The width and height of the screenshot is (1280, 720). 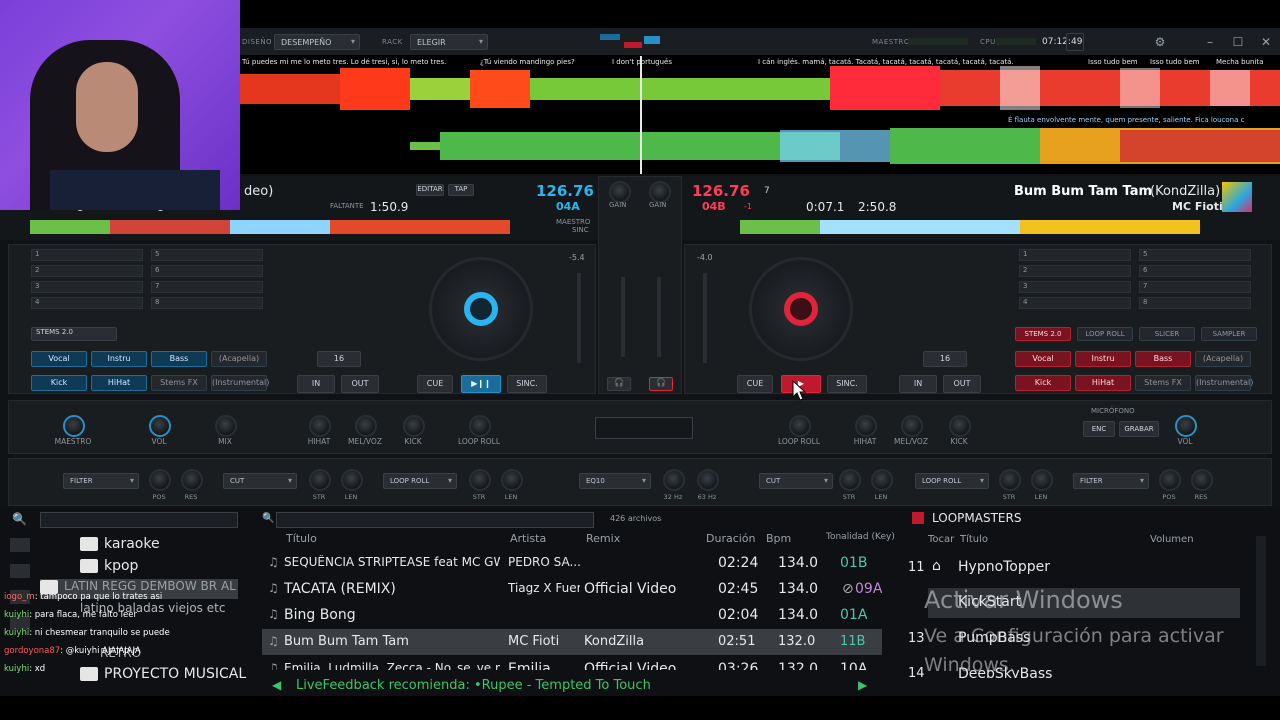 I want to click on vol-knob, so click(x=160, y=426).